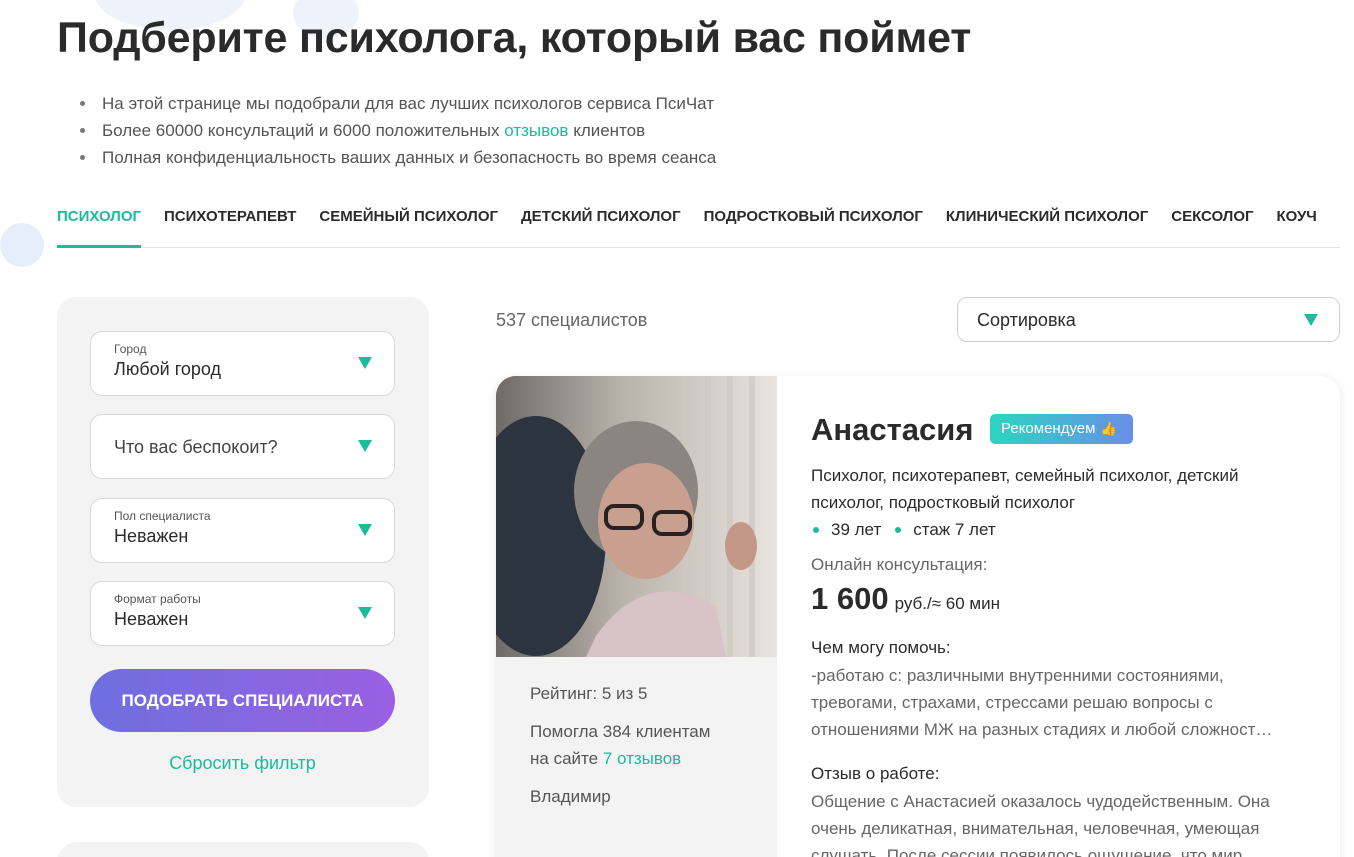  What do you see at coordinates (899, 564) in the screenshot?
I see `online-consultation-label: Онлайн консультация:` at bounding box center [899, 564].